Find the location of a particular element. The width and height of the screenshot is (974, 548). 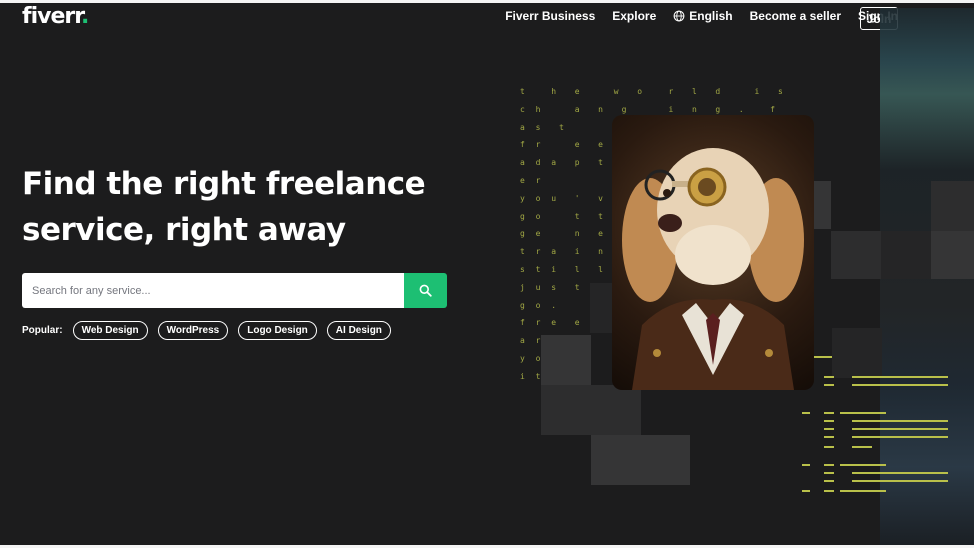

search-input is located at coordinates (213, 290).